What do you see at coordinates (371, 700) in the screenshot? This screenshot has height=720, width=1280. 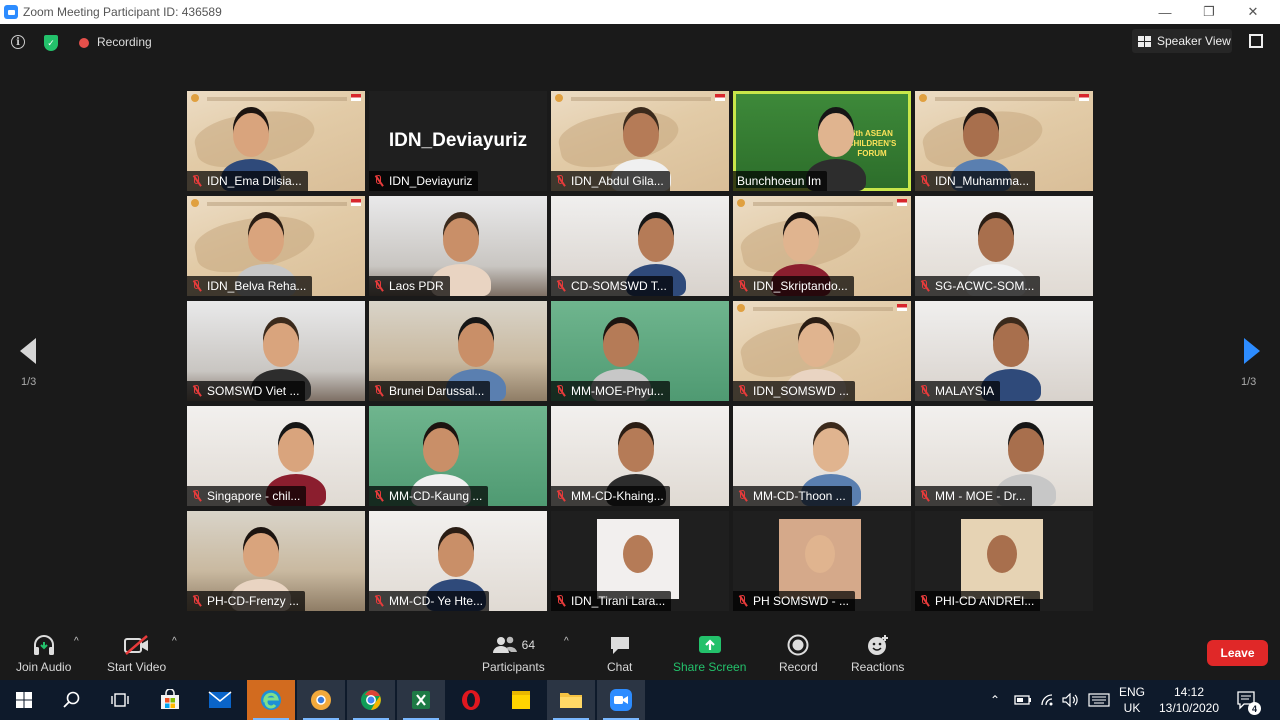 I see `chrome-icon` at bounding box center [371, 700].